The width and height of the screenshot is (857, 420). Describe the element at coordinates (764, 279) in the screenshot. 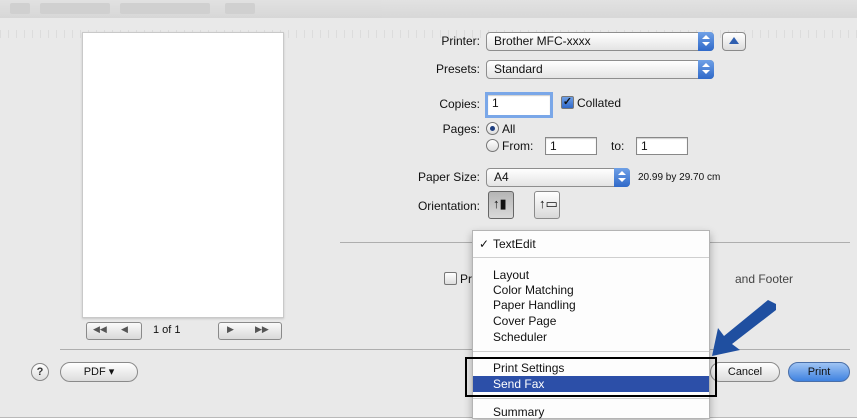

I see `print-header-footer-label-end: and Footer` at that location.